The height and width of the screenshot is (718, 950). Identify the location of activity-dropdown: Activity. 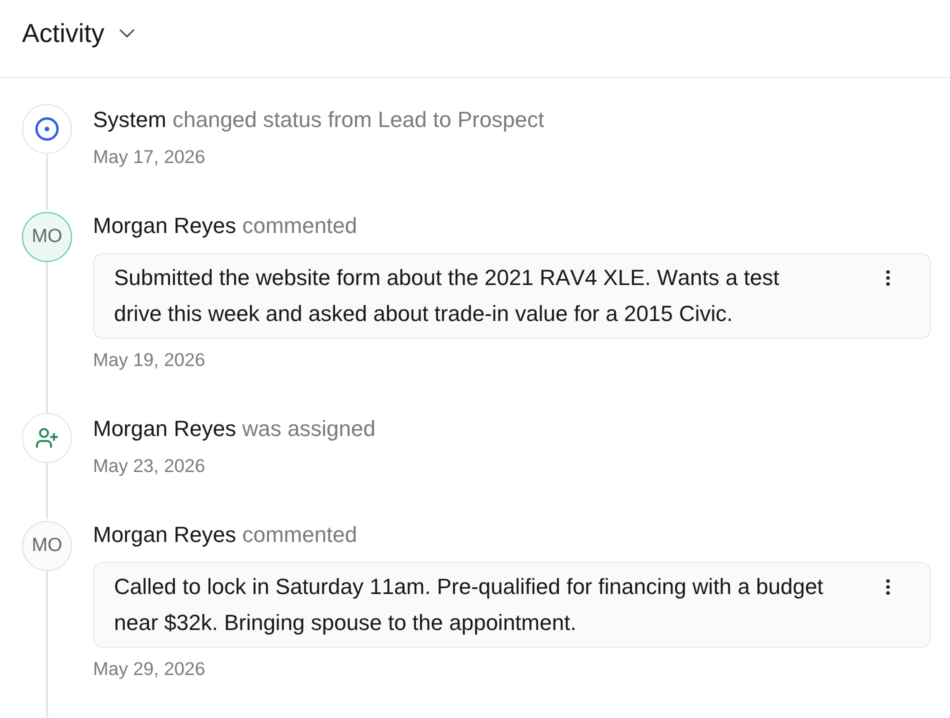
(79, 33).